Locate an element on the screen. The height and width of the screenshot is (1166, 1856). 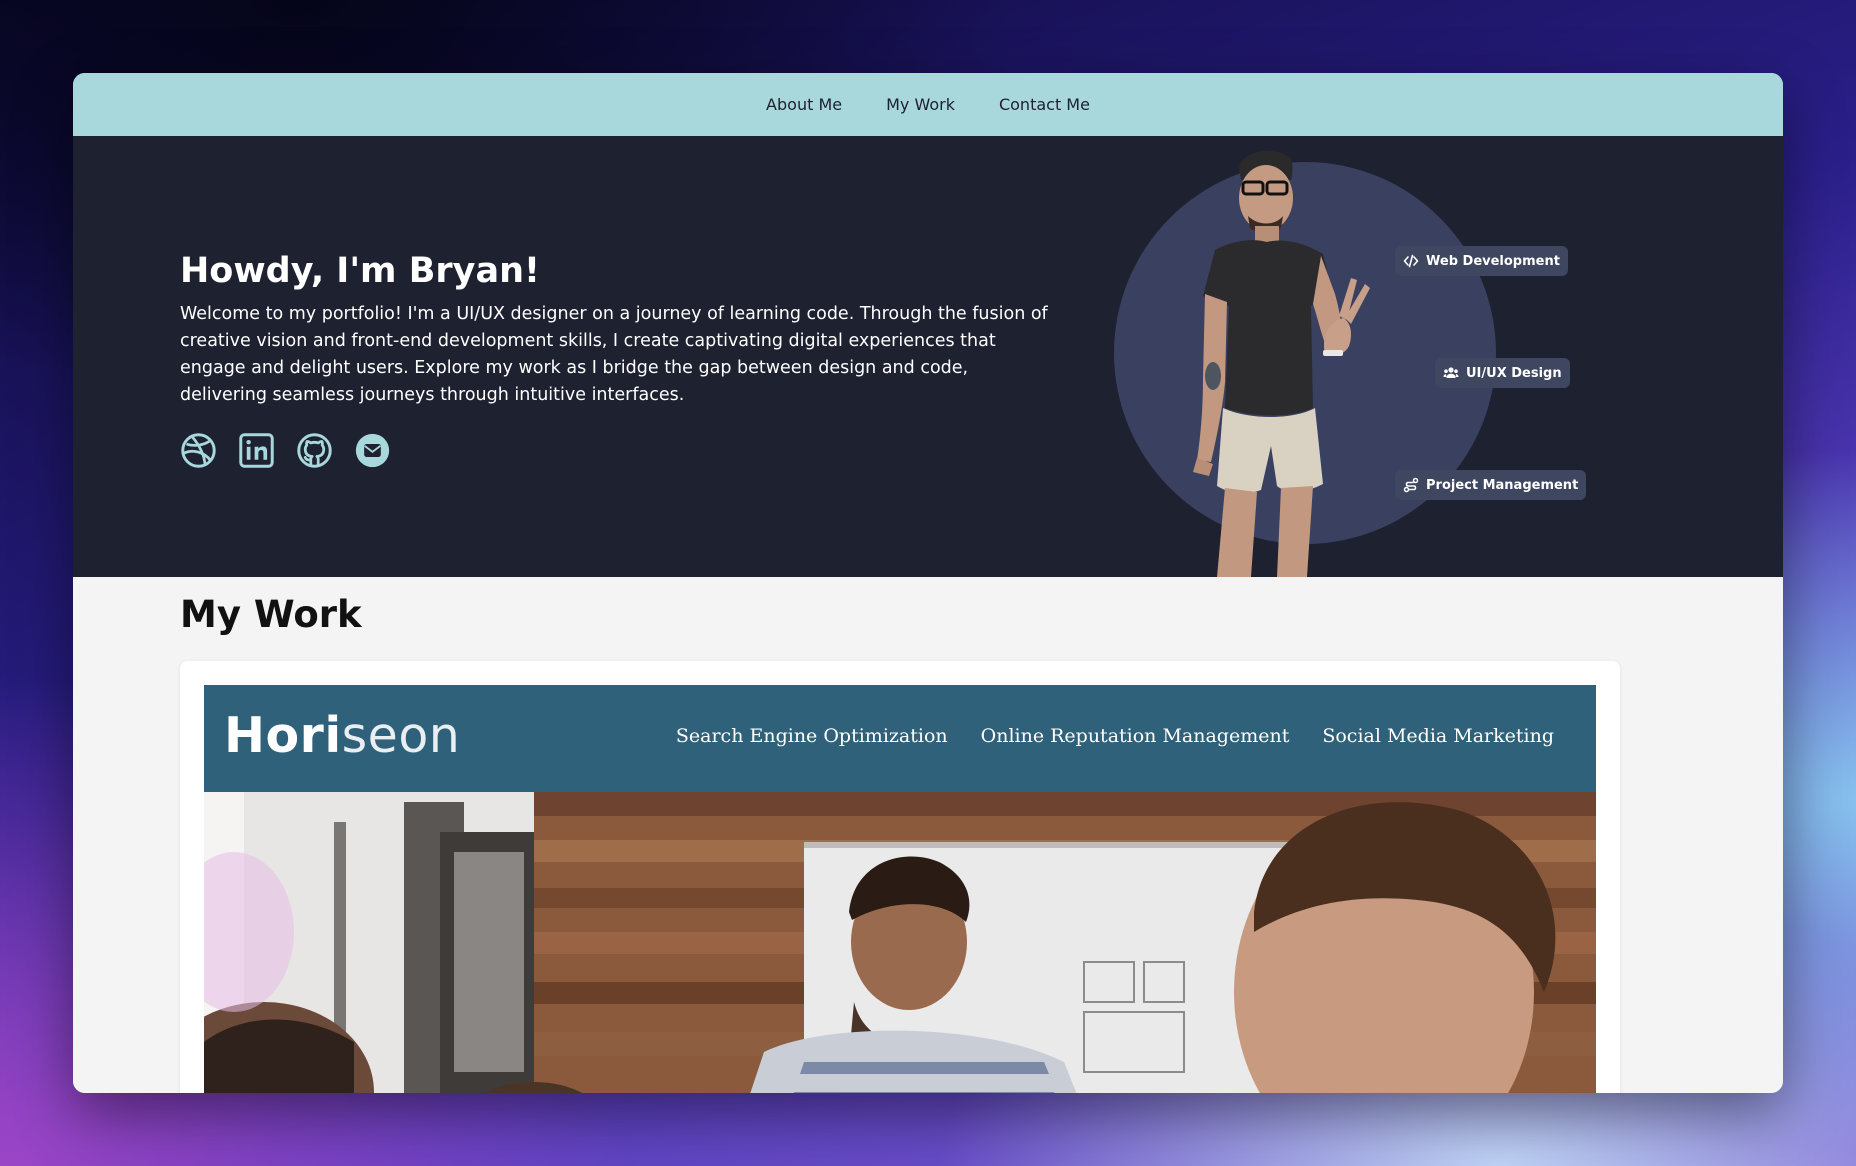
badge-web-development: Web Development is located at coordinates (1481, 261).